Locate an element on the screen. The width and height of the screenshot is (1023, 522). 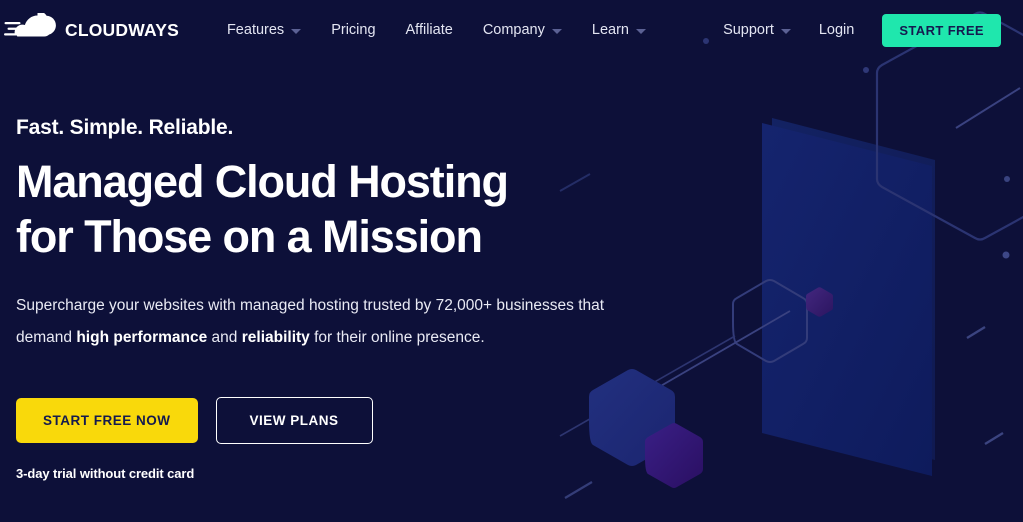
nav-item-pricing: Pricing is located at coordinates (353, 30).